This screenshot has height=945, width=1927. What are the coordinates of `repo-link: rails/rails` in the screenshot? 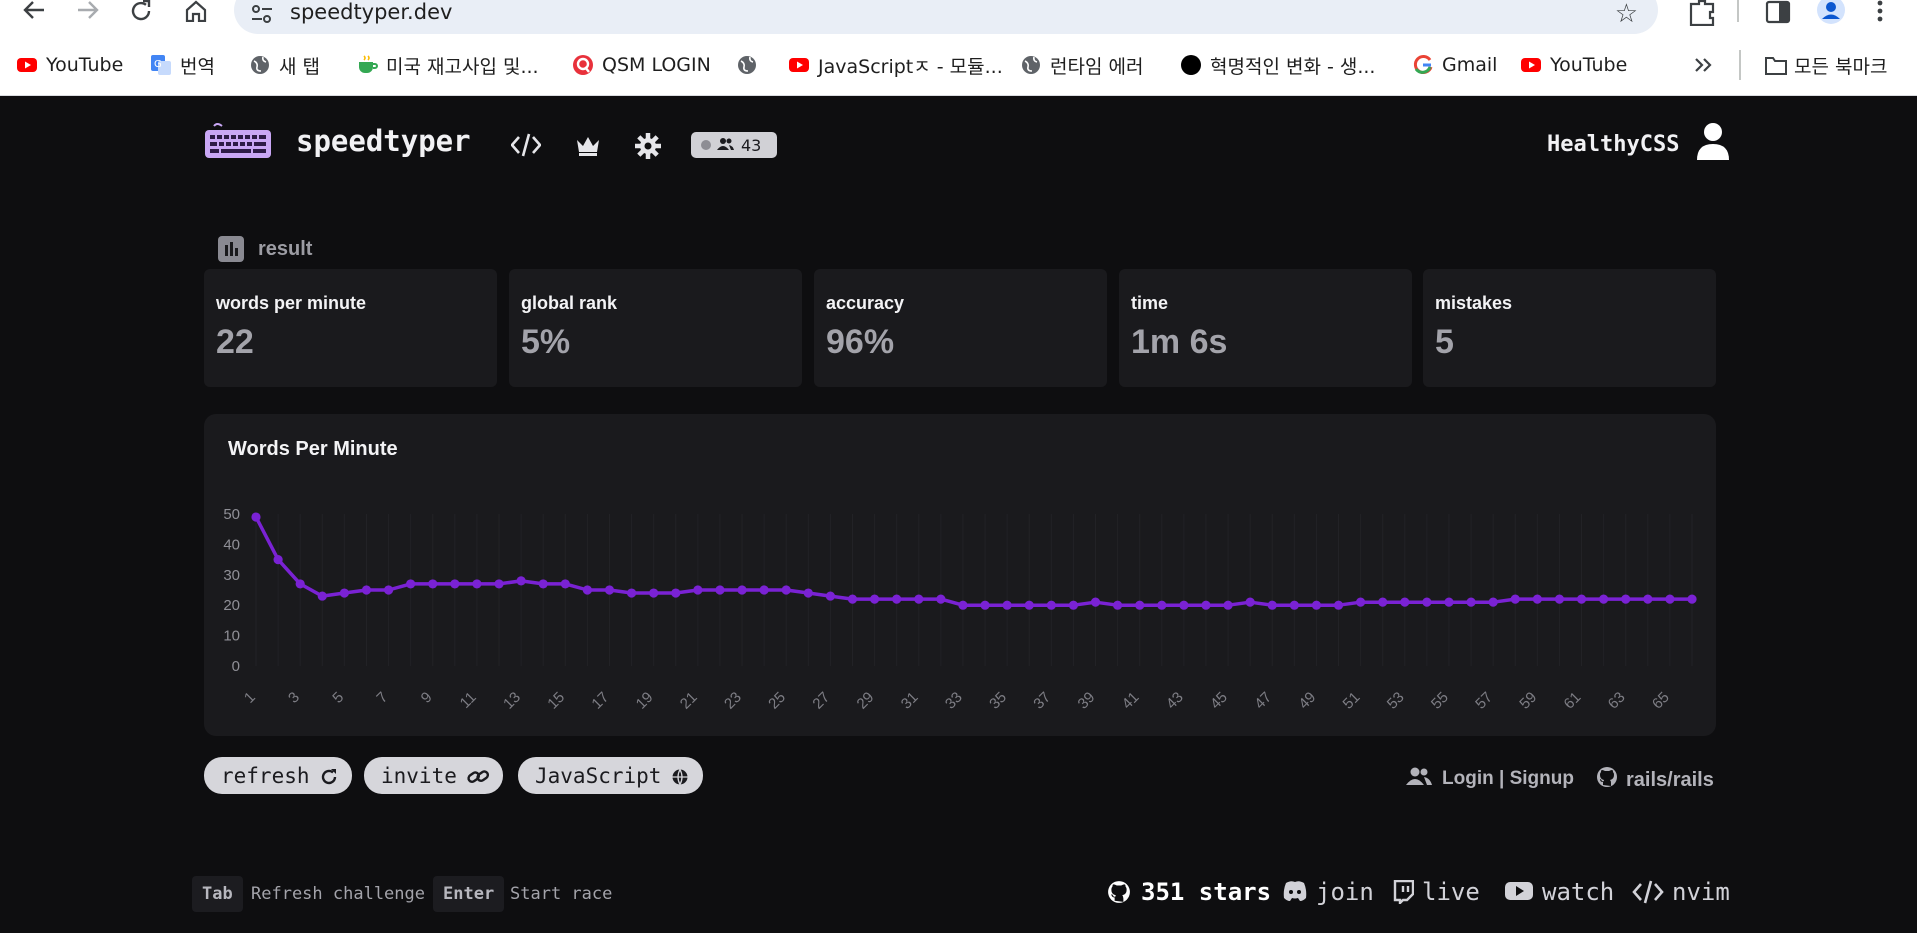 It's located at (1655, 780).